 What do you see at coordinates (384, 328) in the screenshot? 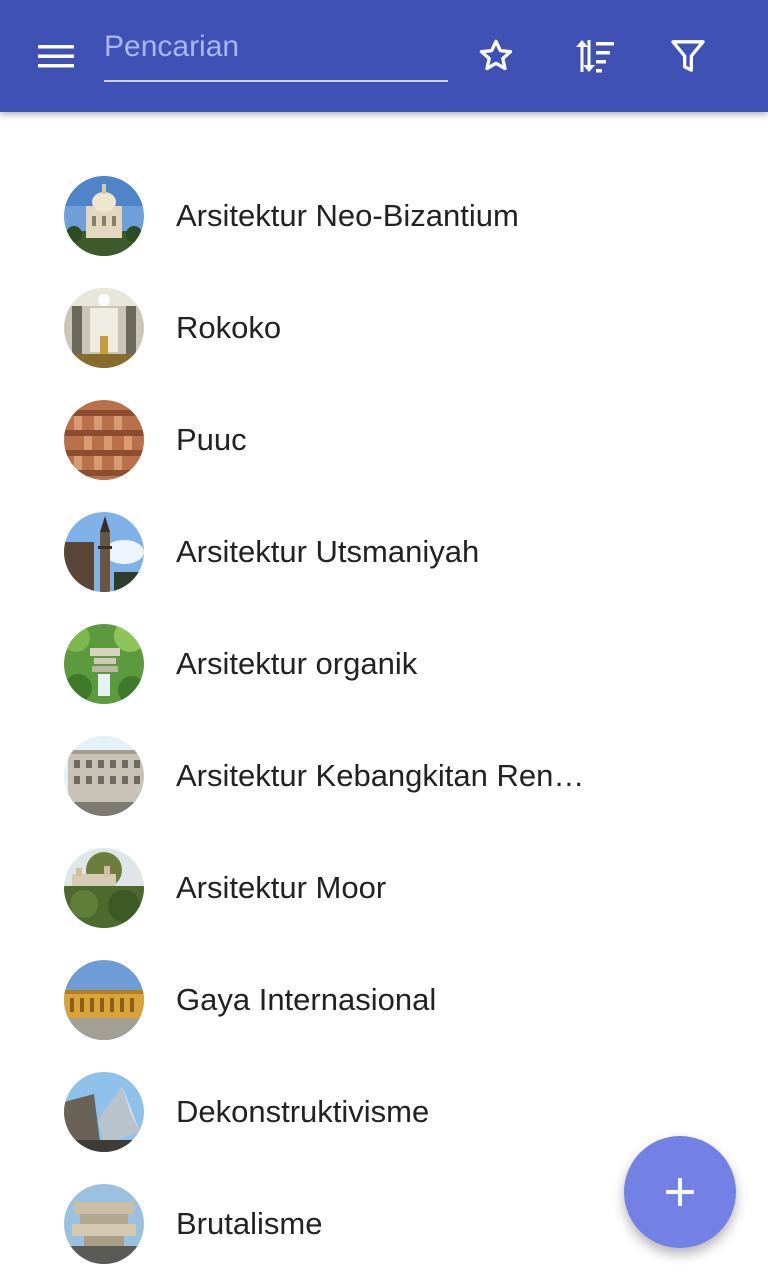
I see `list-item: Rokoko` at bounding box center [384, 328].